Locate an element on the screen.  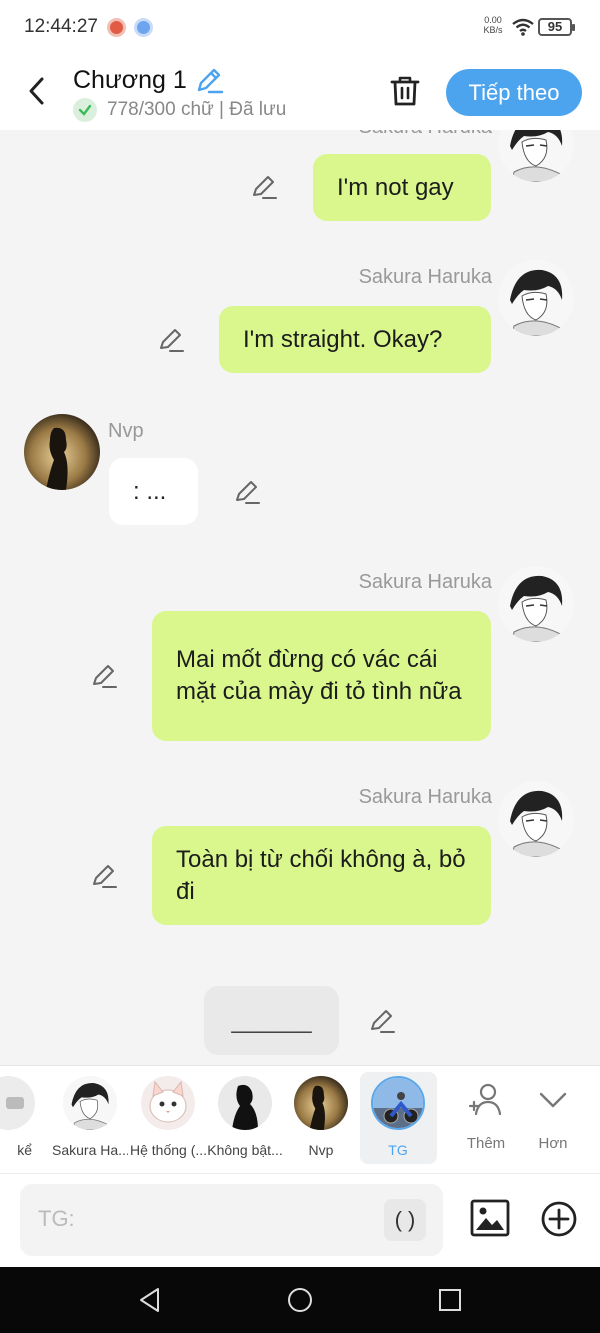
more-label: Hơn is located at coordinates (553, 1143).